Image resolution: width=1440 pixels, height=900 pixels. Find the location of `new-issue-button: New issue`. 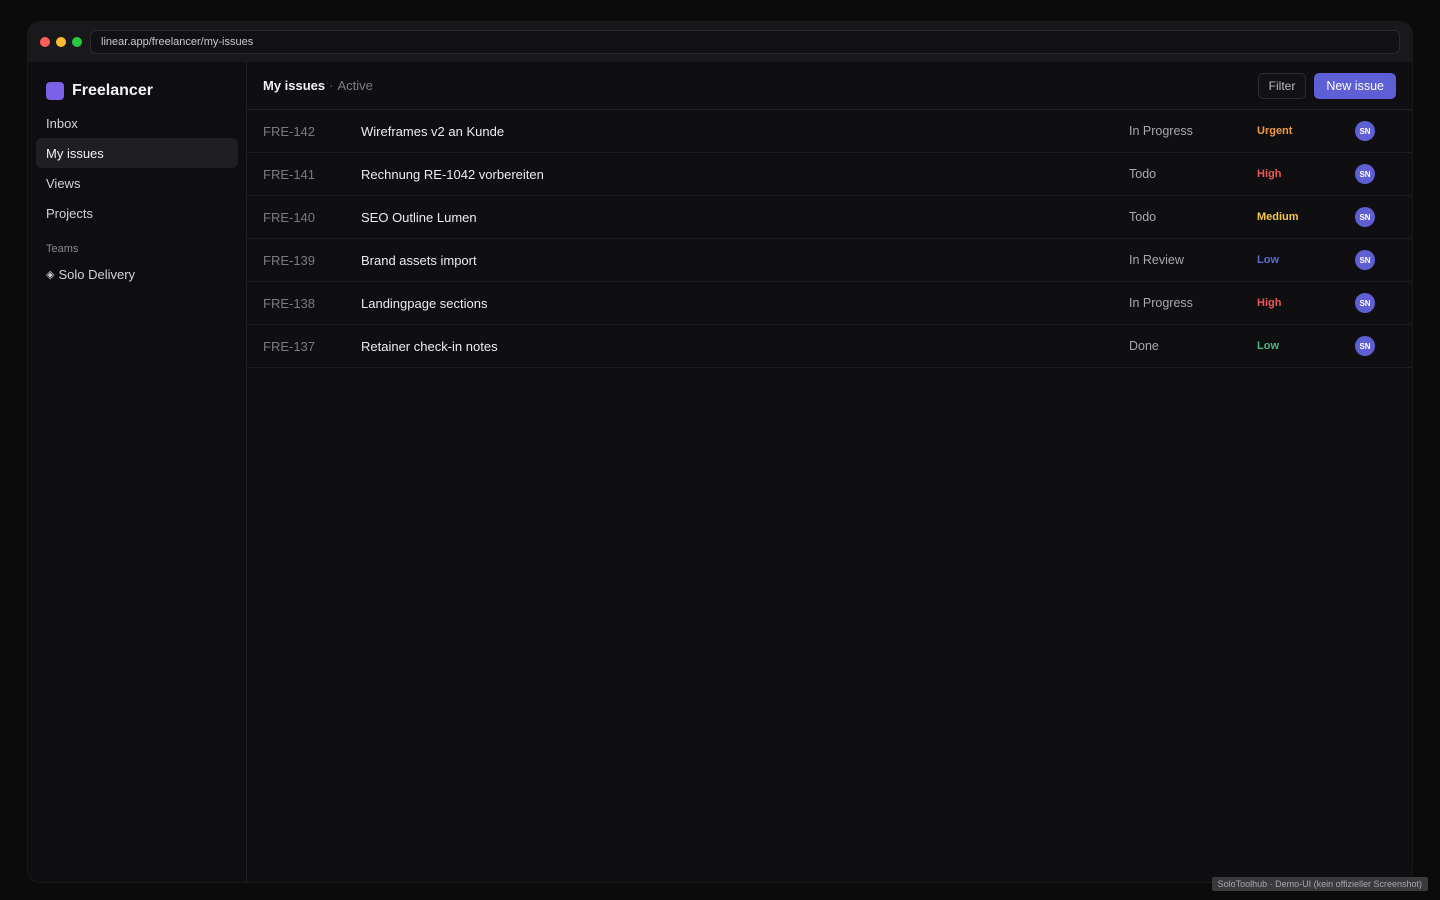

new-issue-button: New issue is located at coordinates (1355, 85).